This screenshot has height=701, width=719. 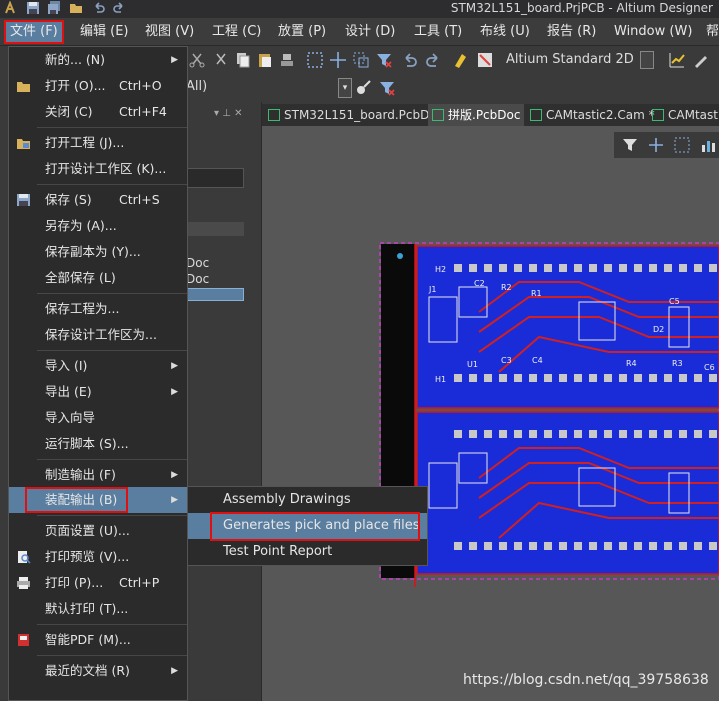 What do you see at coordinates (307, 500) in the screenshot?
I see `menu-assembly-drawings: Assembly Drawings` at bounding box center [307, 500].